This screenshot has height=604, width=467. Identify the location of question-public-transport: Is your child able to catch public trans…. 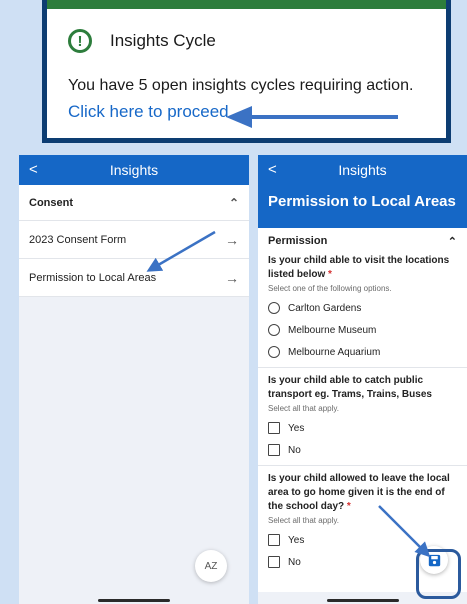
(362, 388).